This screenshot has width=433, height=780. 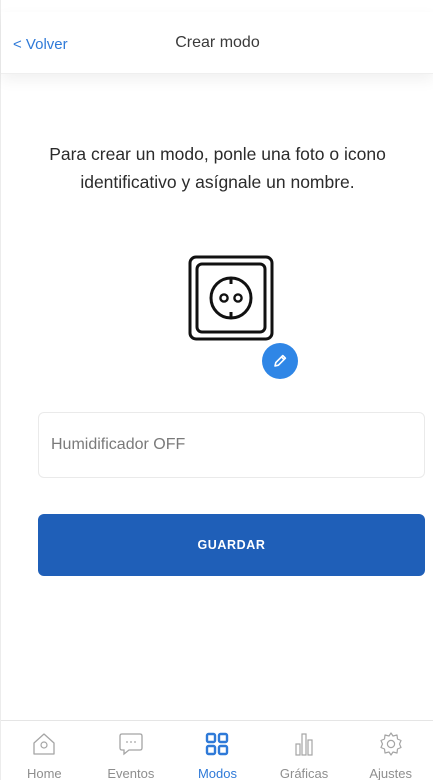 I want to click on mode-name-input, so click(x=231, y=445).